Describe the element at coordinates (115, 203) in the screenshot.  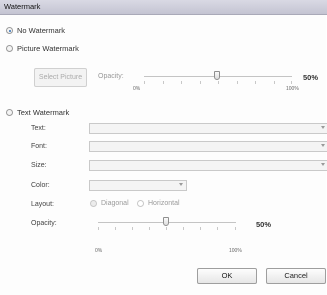
I see `radio-layout-diagonal-label: Diagonal` at that location.